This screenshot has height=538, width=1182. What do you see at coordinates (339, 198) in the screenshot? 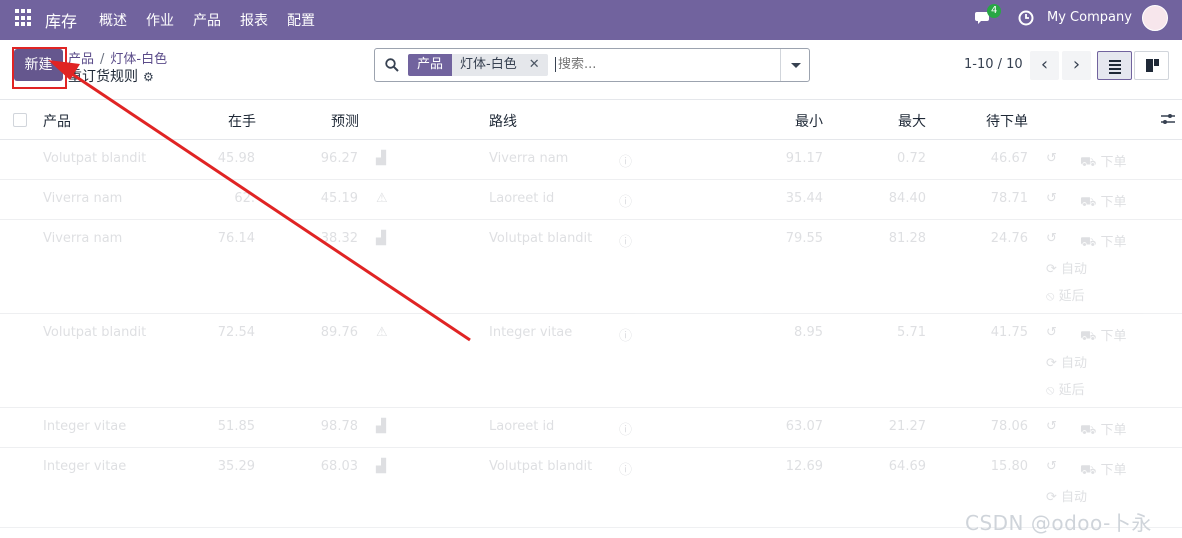
I see `forecast-cell: 45.19` at bounding box center [339, 198].